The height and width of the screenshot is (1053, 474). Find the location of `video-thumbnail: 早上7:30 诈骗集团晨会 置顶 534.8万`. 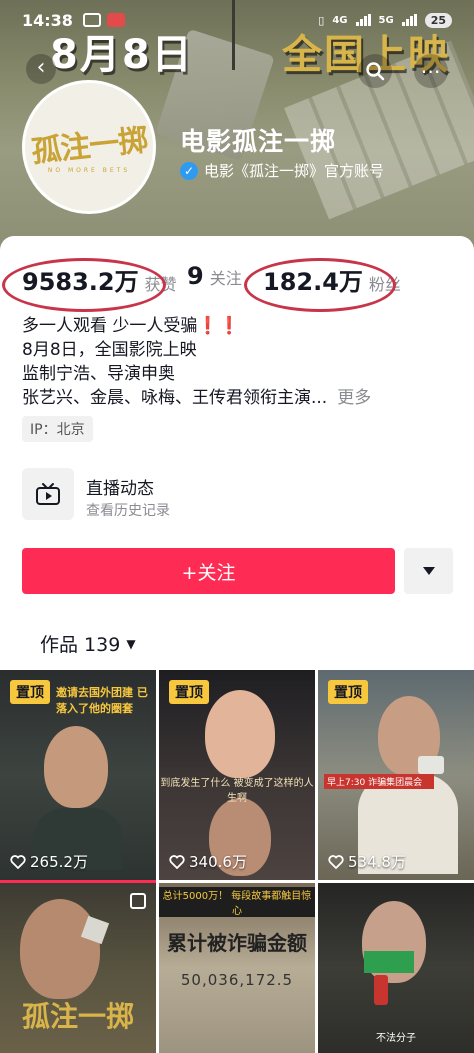

video-thumbnail: 早上7:30 诈骗集团晨会 置顶 534.8万 is located at coordinates (396, 775).